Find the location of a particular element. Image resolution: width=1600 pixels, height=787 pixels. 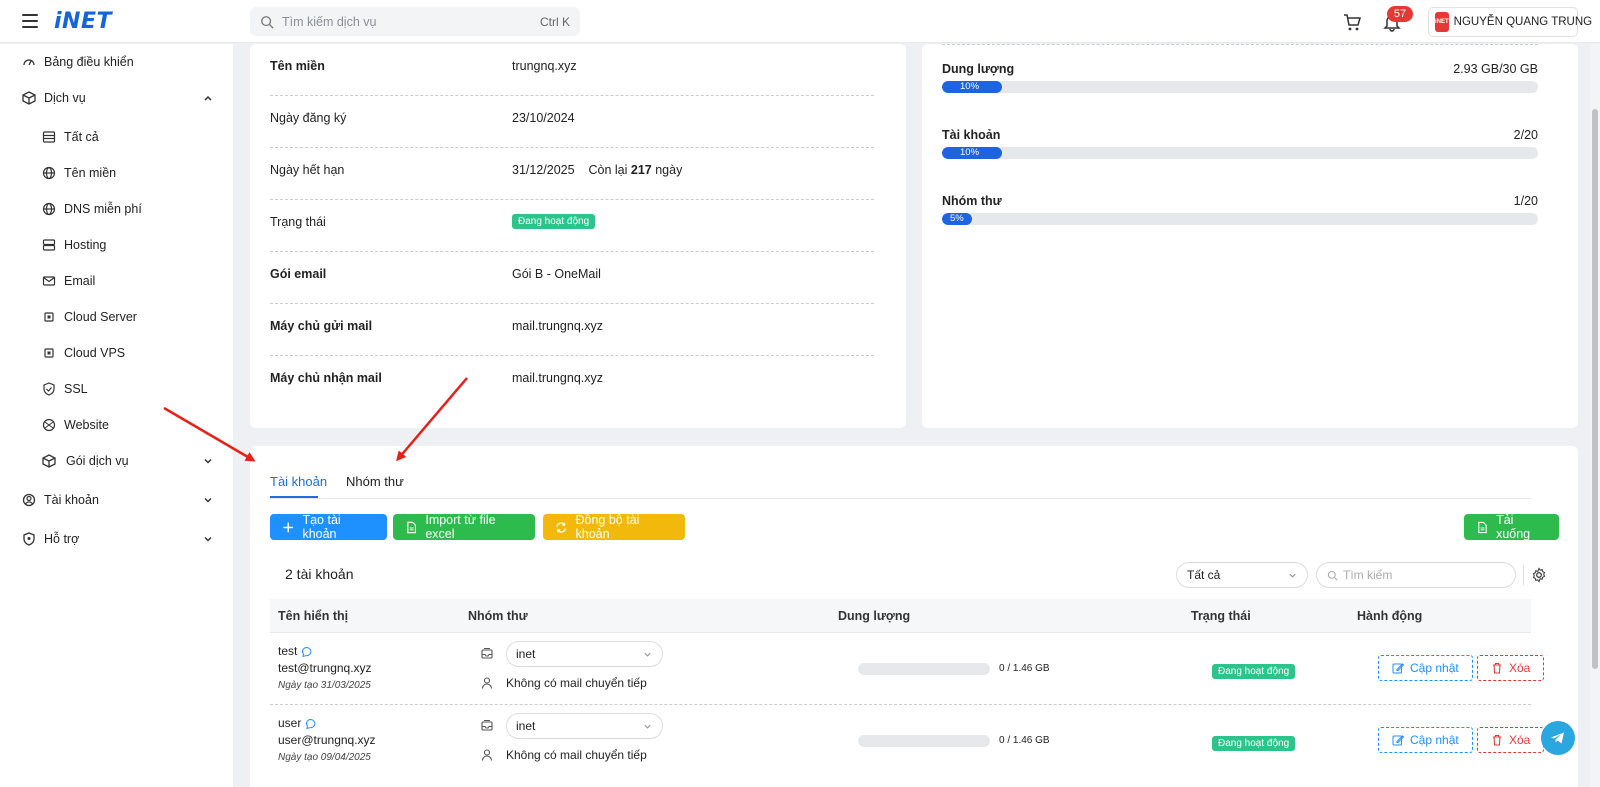

status-badge: Đang hoạt động is located at coordinates (554, 221).